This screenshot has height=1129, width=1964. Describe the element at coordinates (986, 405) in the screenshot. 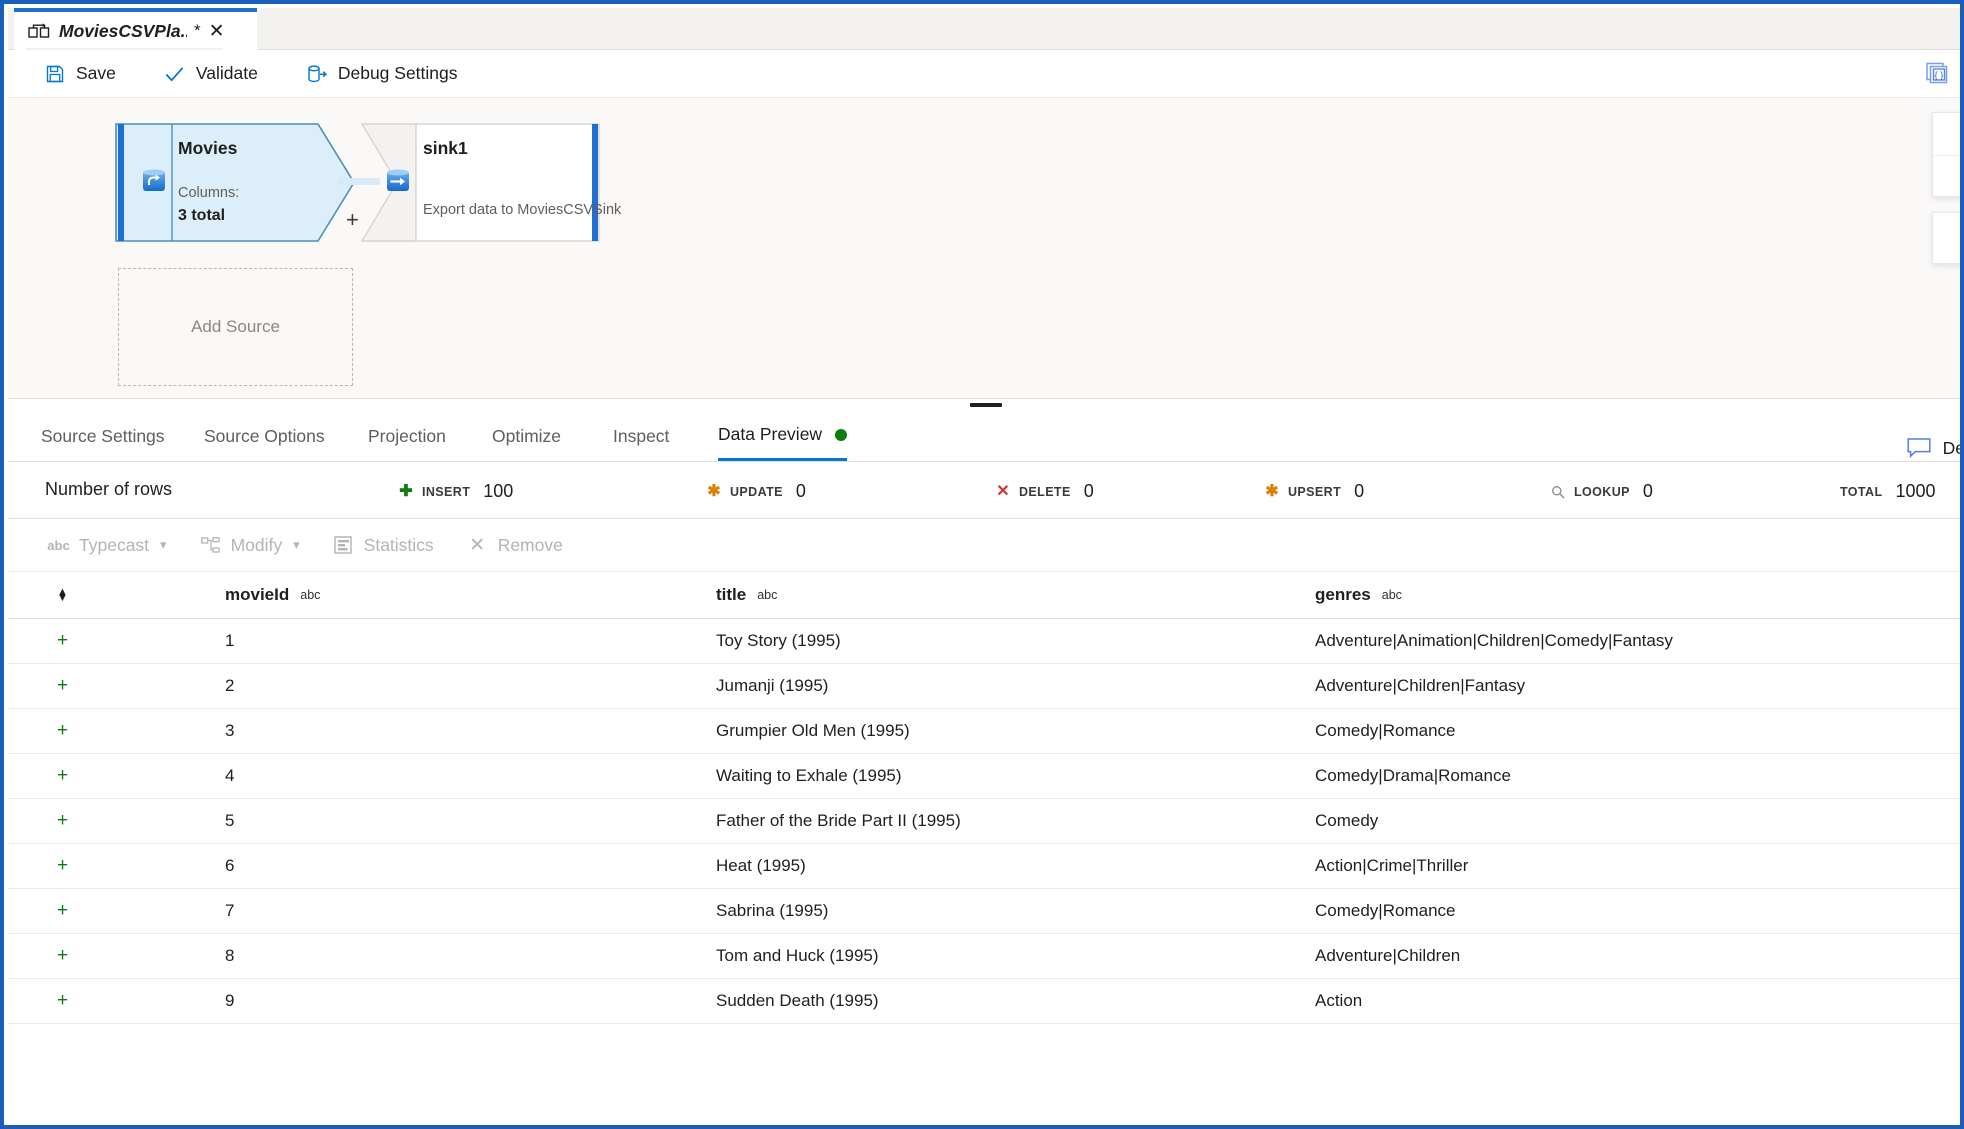

I see `panel-resize-grip` at that location.